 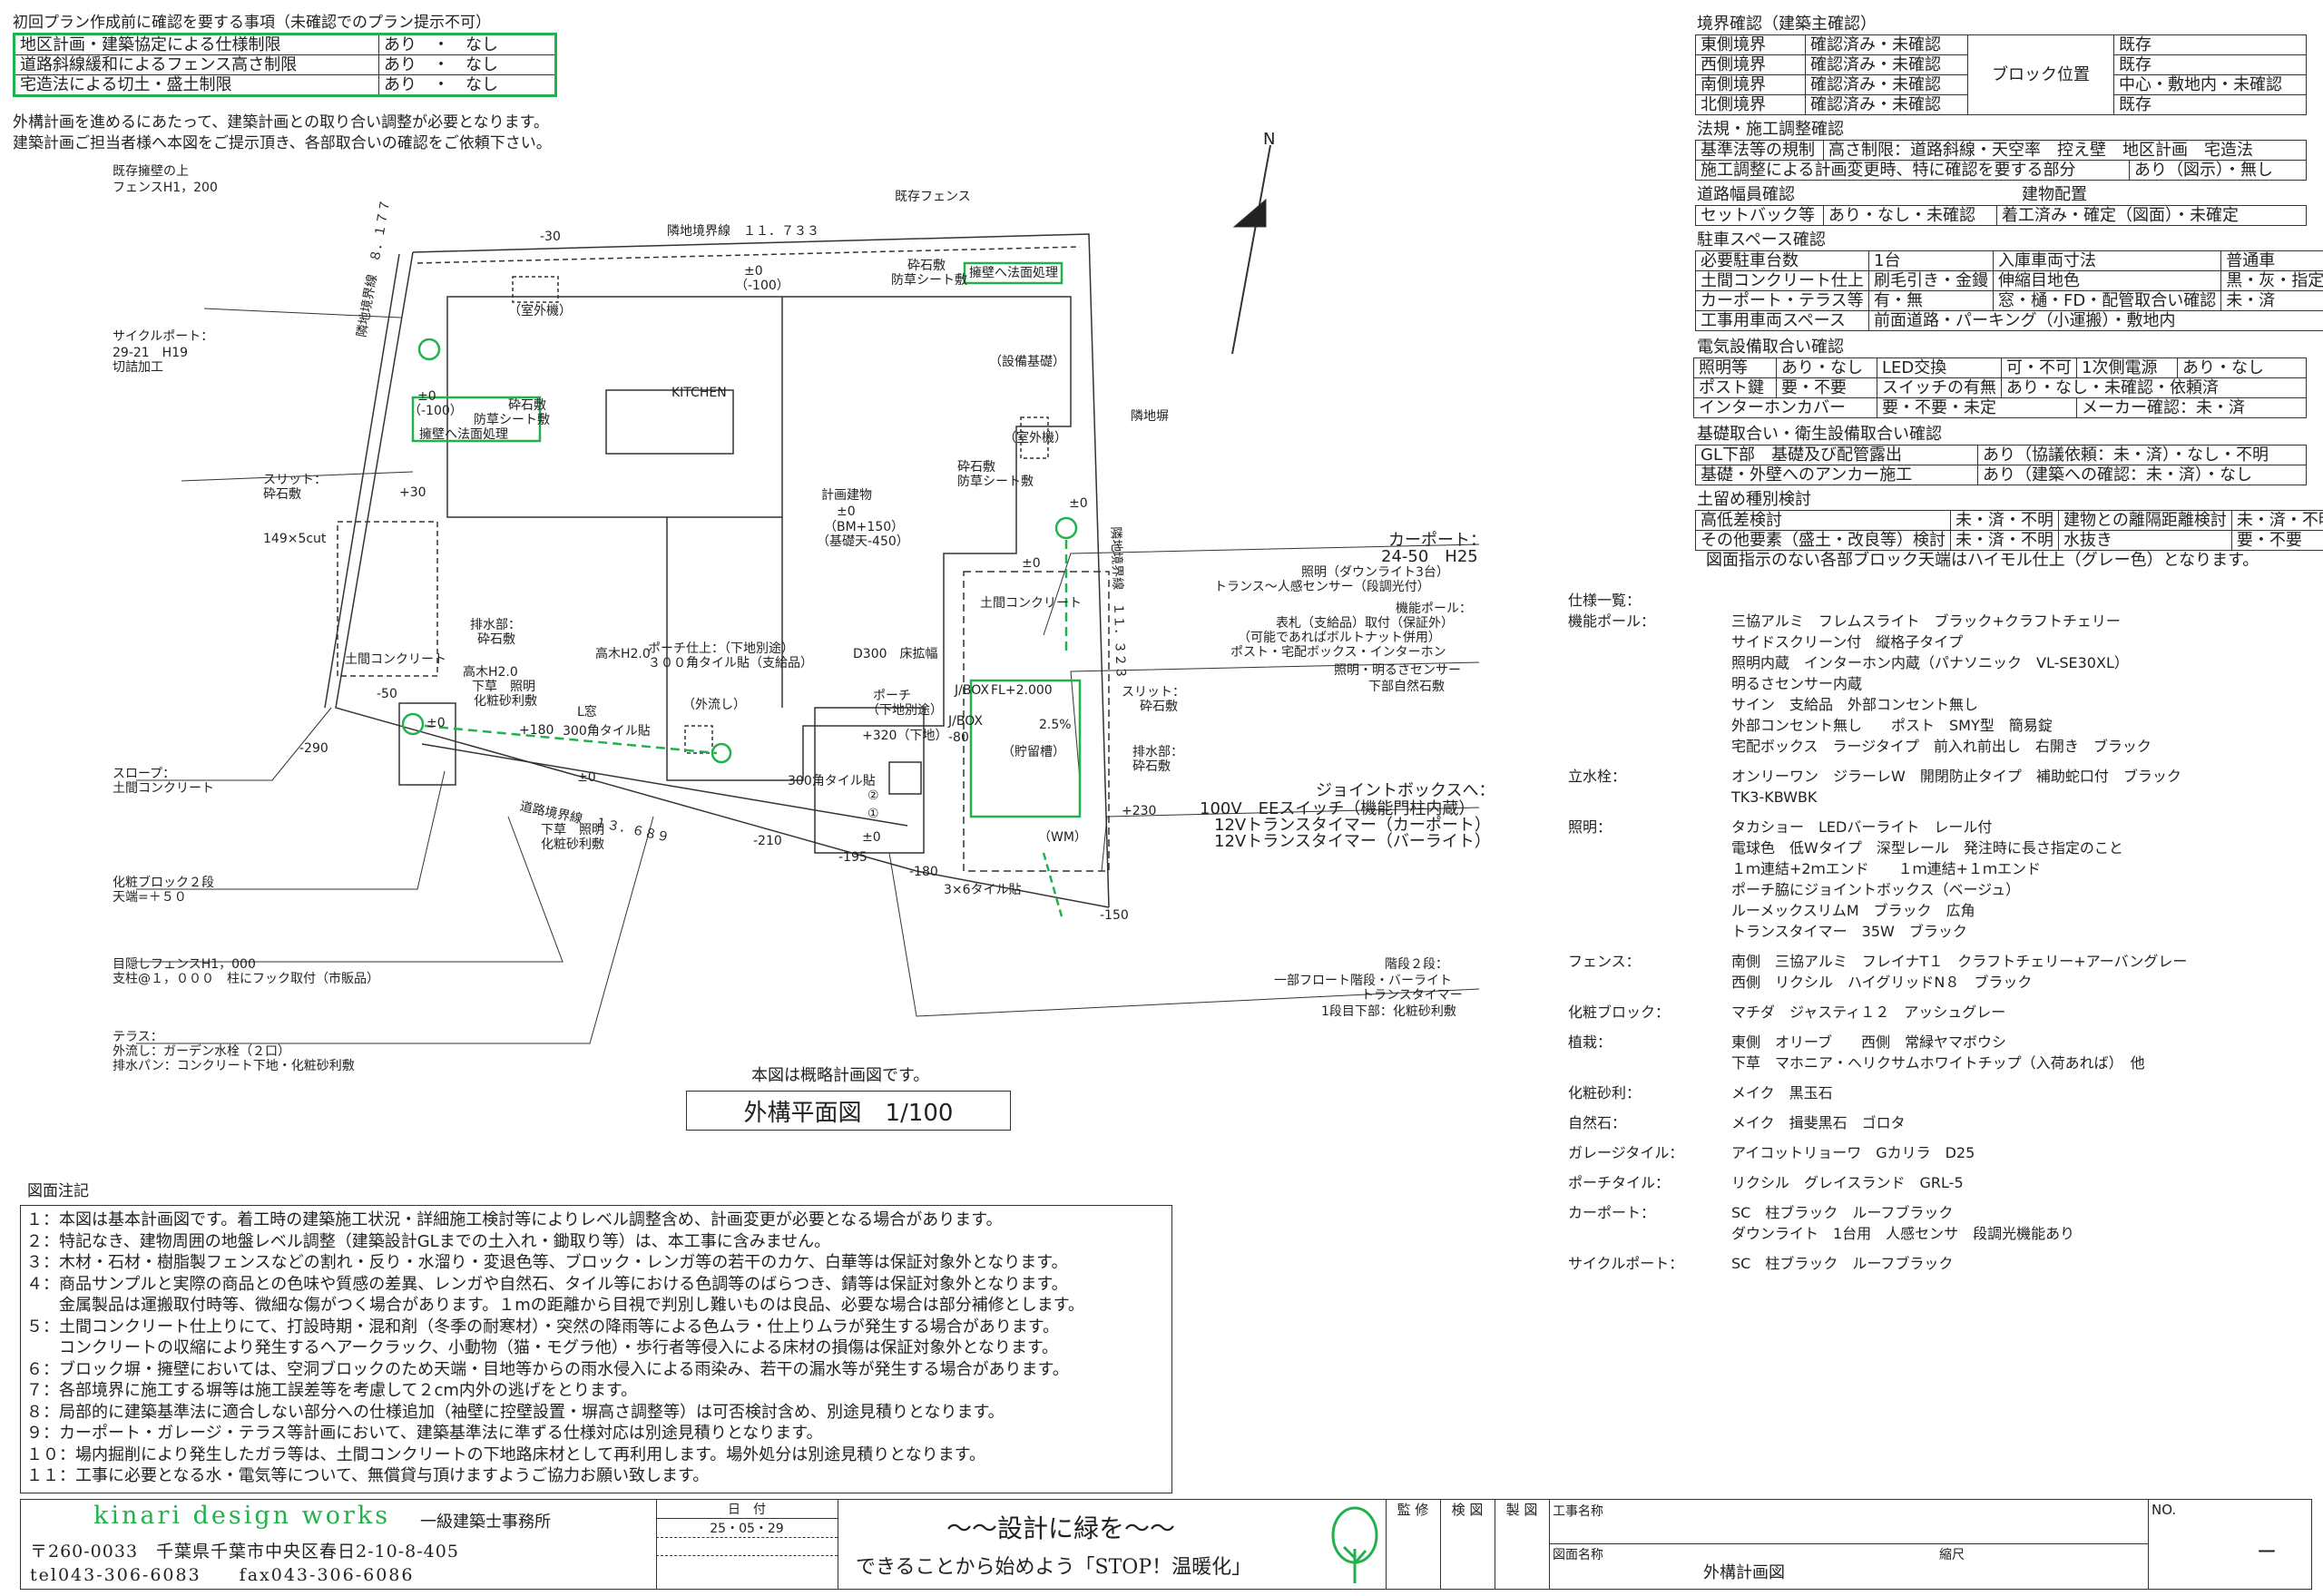 What do you see at coordinates (1952, 1555) in the screenshot?
I see `scale-label: 縮尺` at bounding box center [1952, 1555].